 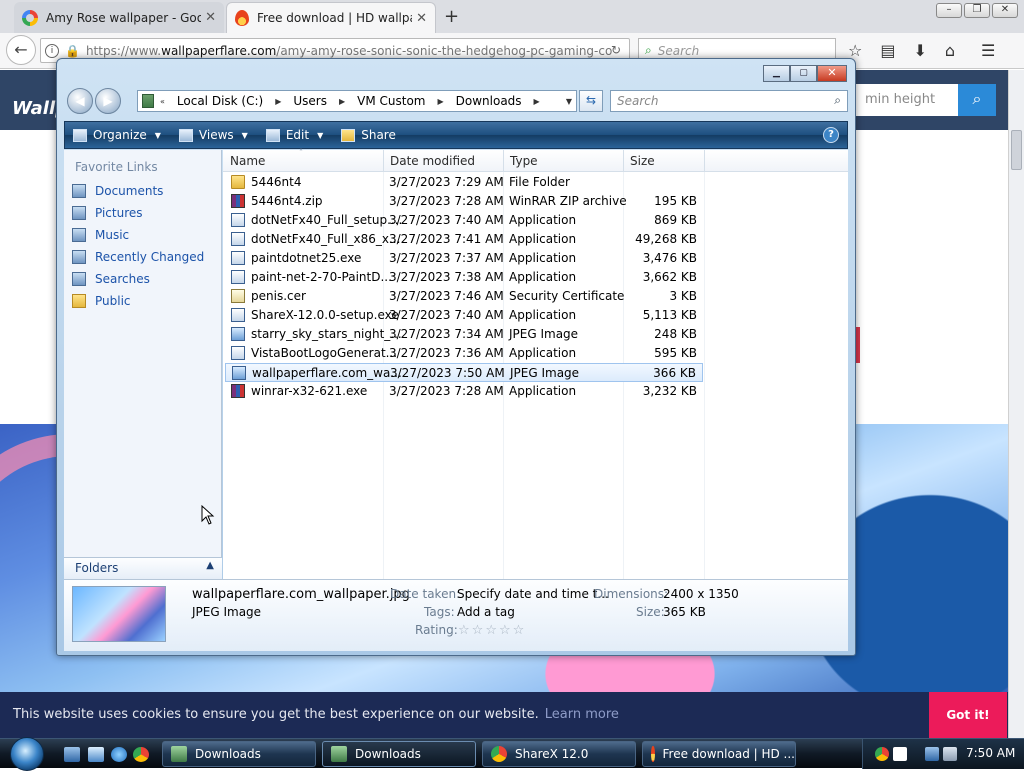 What do you see at coordinates (559, 754) in the screenshot?
I see `taskbar-button-sharex: ShareX 12.0` at bounding box center [559, 754].